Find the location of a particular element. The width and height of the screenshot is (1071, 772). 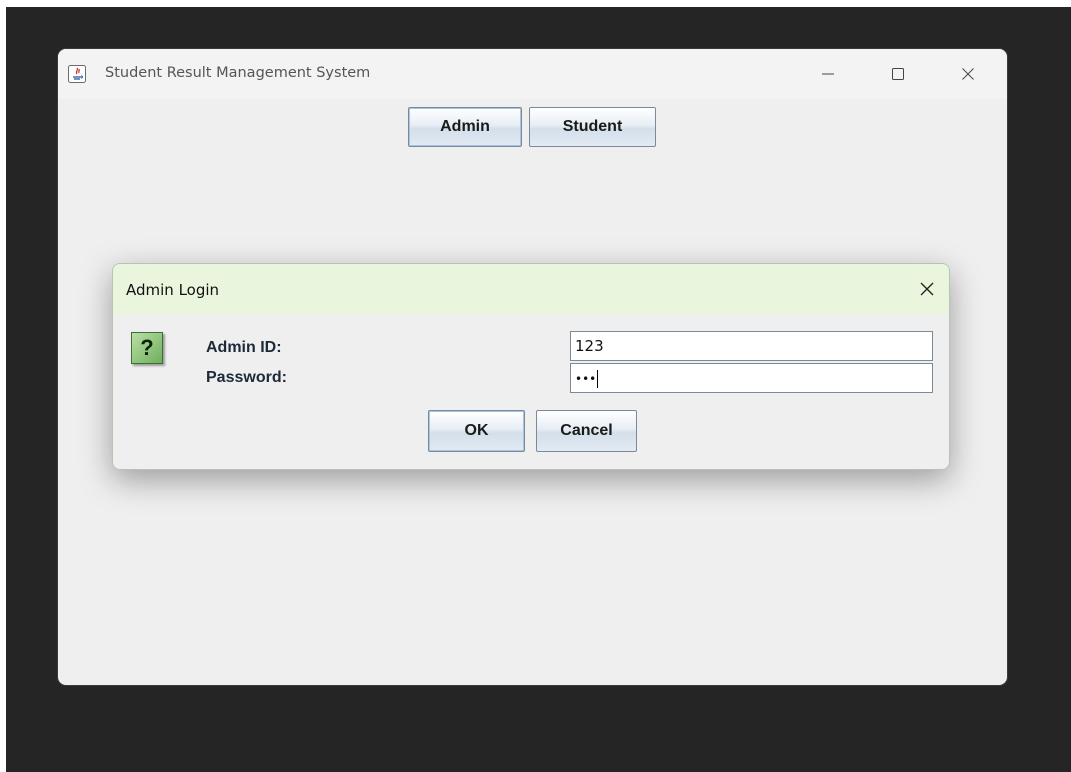

cancel-button: Cancel is located at coordinates (586, 431).